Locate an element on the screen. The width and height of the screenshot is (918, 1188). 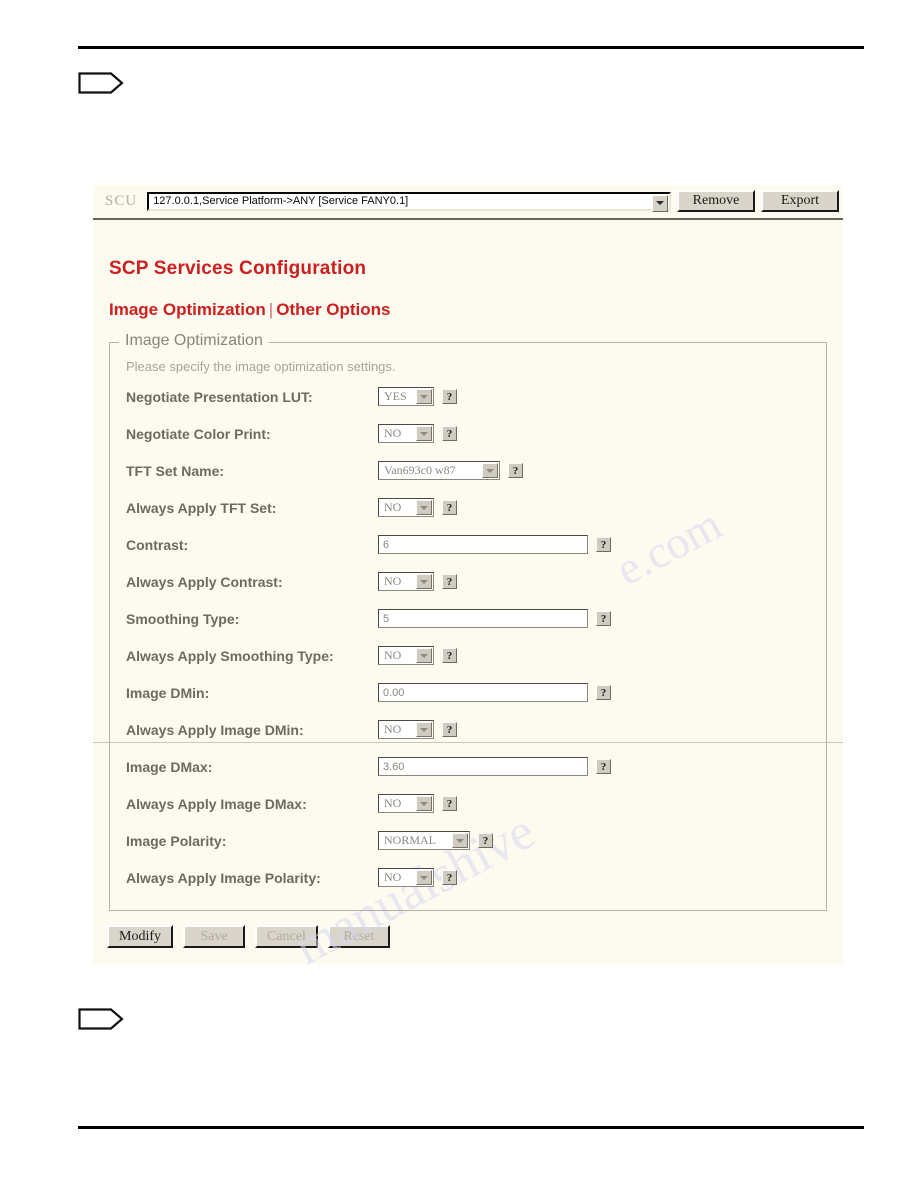
setting-row: Negotiate Color Print: NO? is located at coordinates (468, 433).